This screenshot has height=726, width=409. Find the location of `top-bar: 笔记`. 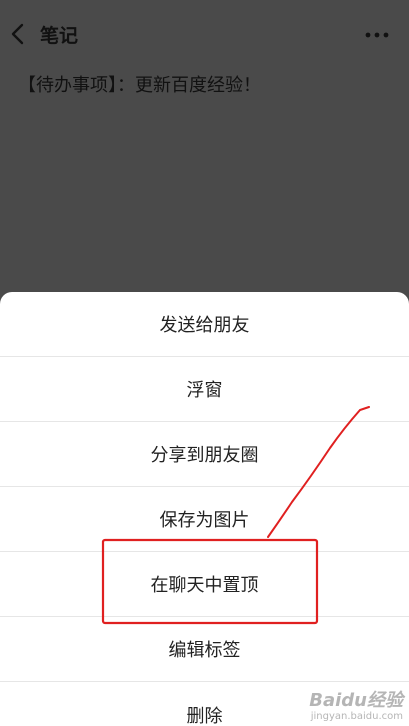

top-bar: 笔记 is located at coordinates (204, 34).